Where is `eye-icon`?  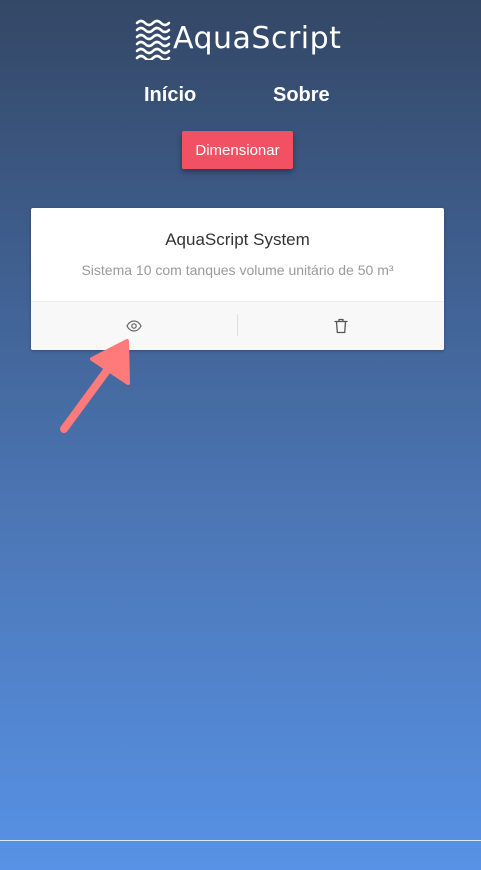
eye-icon is located at coordinates (134, 326).